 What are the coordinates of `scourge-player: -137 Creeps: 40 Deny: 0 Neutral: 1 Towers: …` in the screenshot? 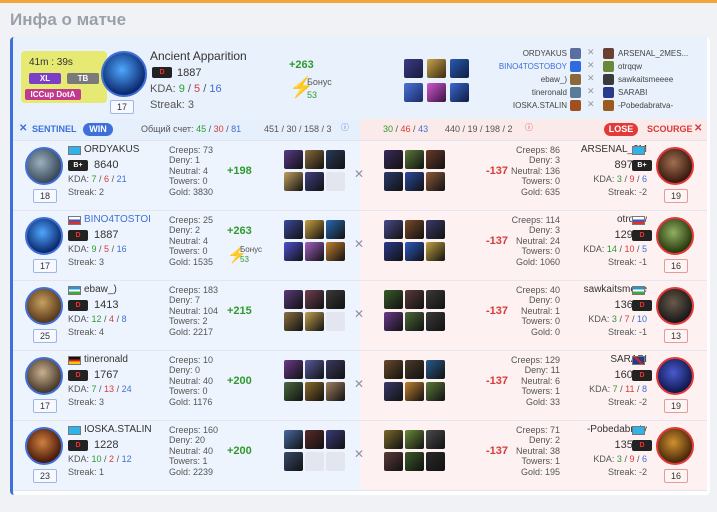 It's located at (533, 315).